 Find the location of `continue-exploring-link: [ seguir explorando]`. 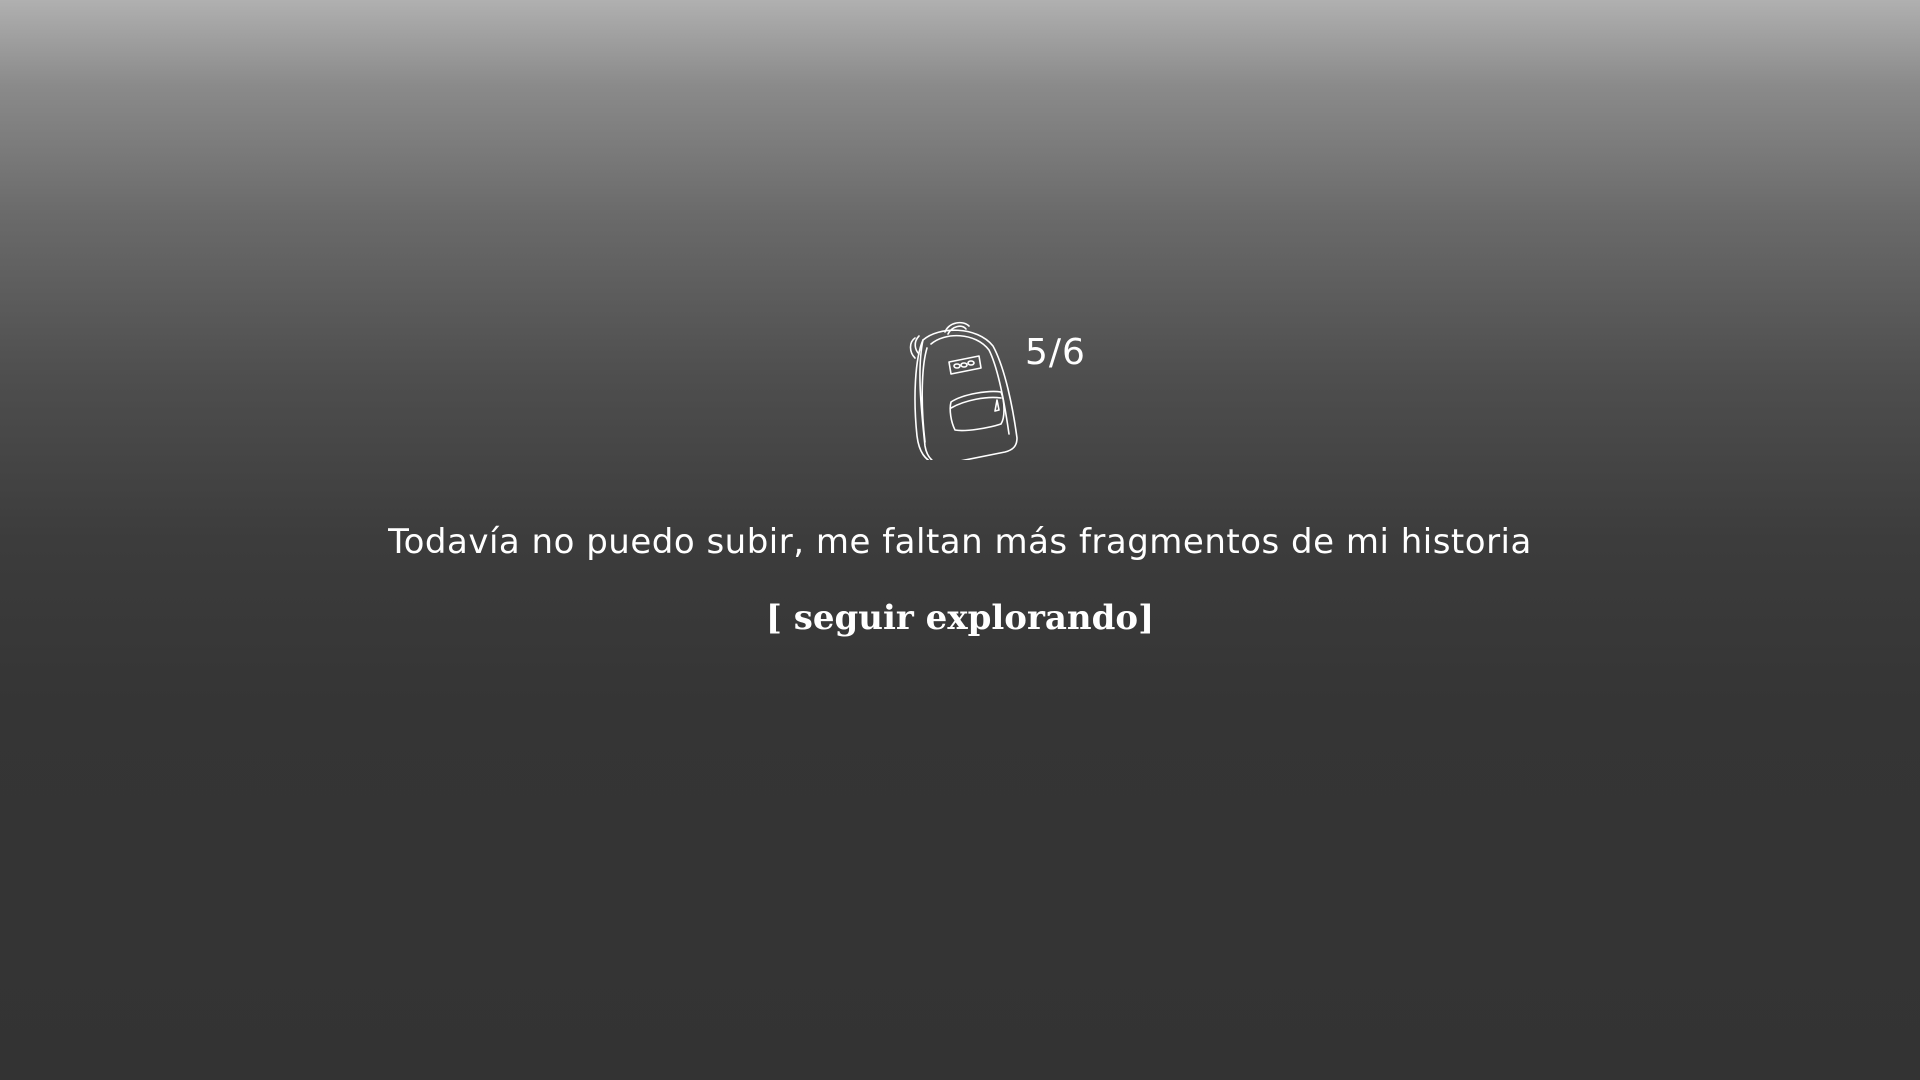

continue-exploring-link: [ seguir explorando] is located at coordinates (960, 618).